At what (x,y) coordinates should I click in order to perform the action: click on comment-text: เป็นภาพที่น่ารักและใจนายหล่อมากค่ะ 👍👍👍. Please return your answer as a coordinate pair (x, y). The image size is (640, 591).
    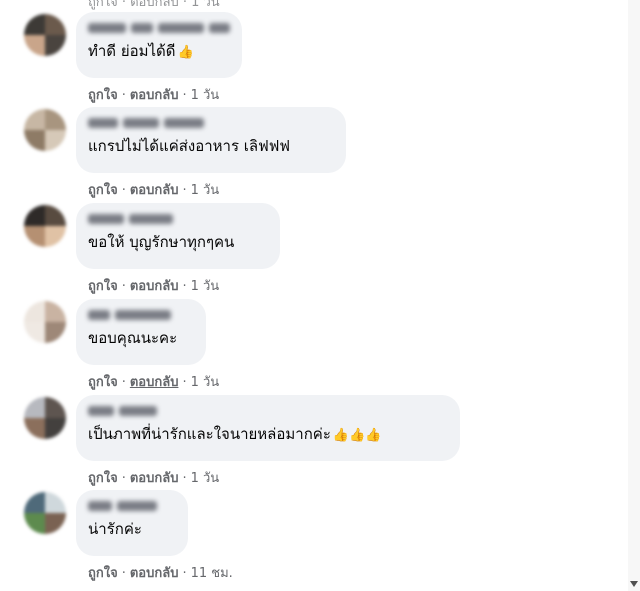
    Looking at the image, I should click on (268, 435).